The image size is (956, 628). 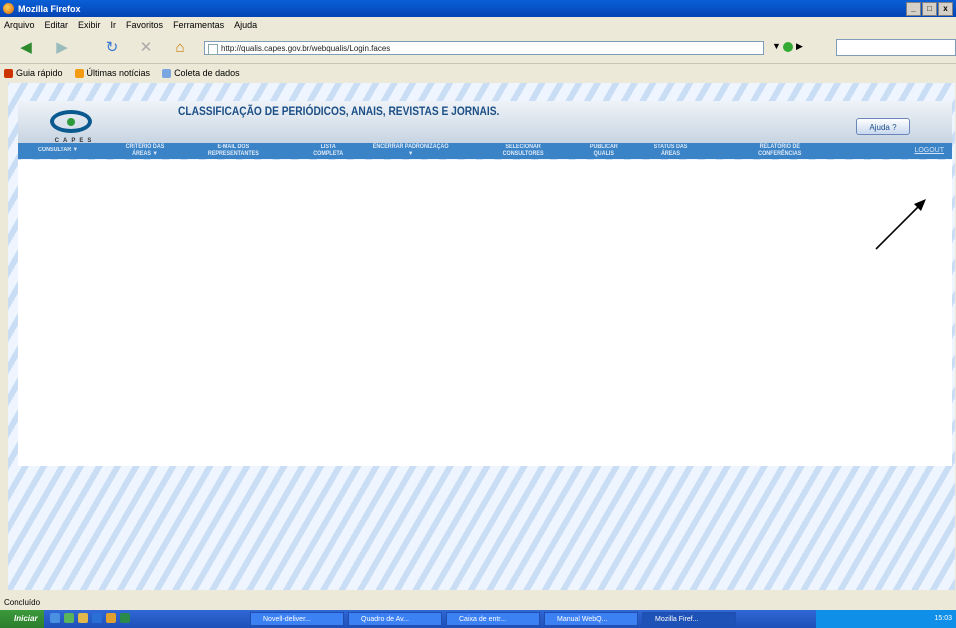 I want to click on menu-ferramentas: Ferramentas, so click(x=198, y=25).